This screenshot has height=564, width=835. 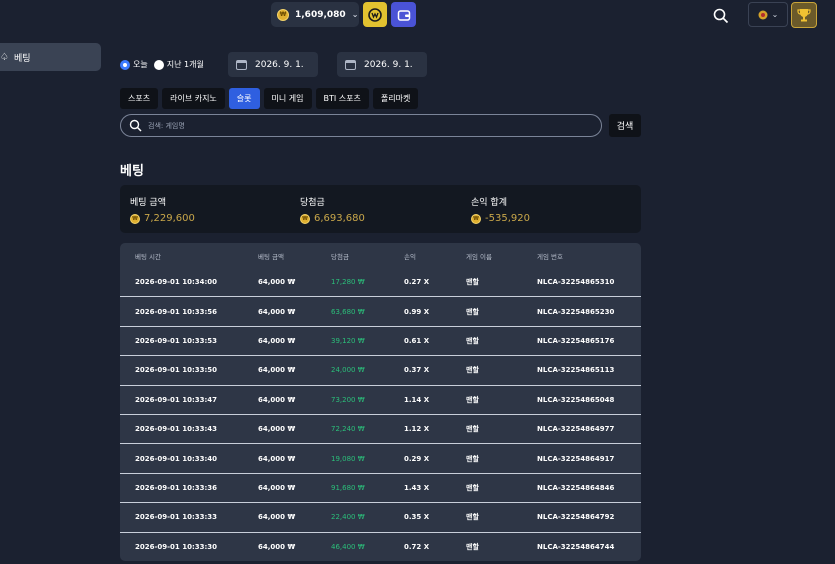 What do you see at coordinates (380, 255) in the screenshot?
I see `table-header: 베팅 시간 베팅 금액 당첨금 손익 게임 이름 게임 번호` at bounding box center [380, 255].